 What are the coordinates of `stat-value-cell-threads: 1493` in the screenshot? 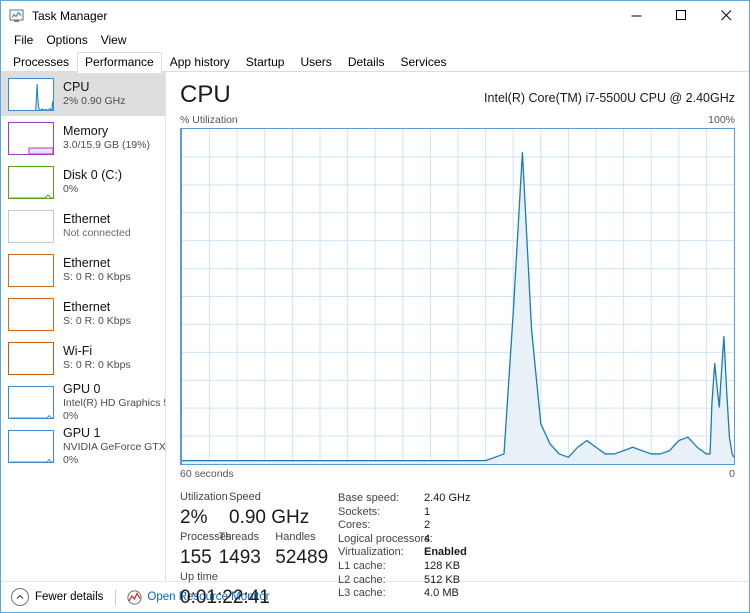 It's located at (247, 557).